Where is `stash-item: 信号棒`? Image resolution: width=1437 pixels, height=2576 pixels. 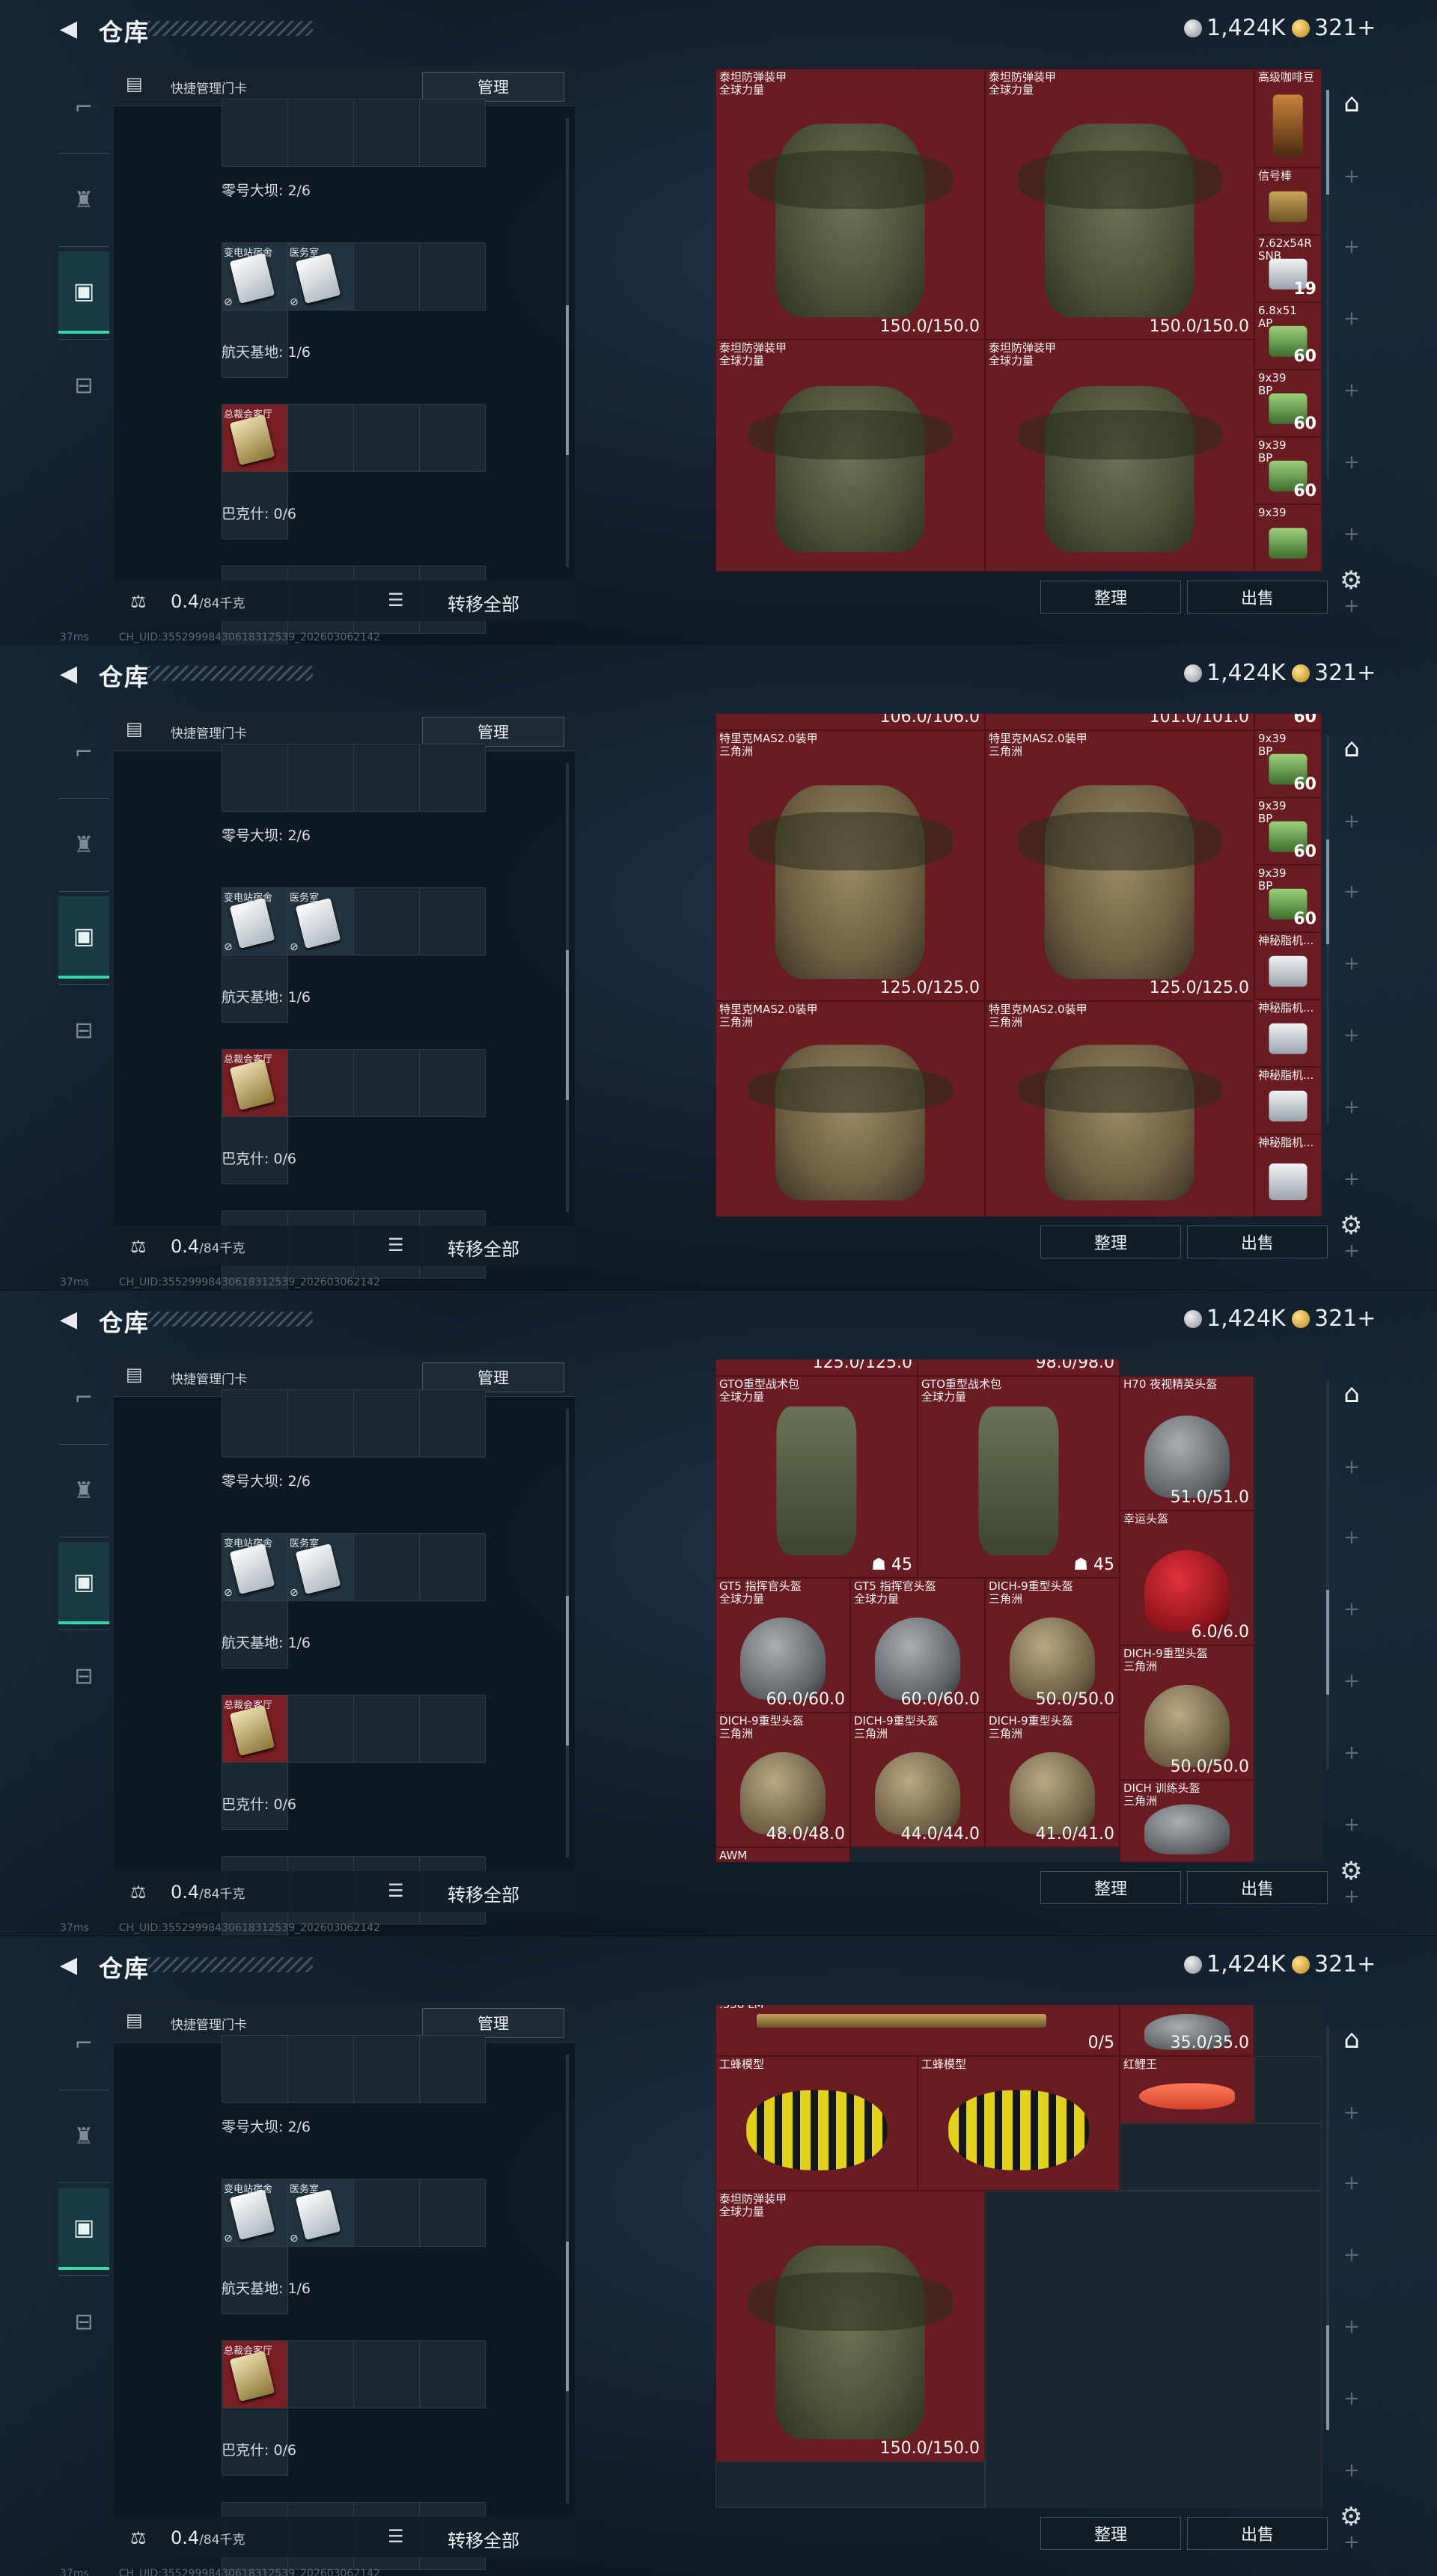 stash-item: 信号棒 is located at coordinates (1288, 202).